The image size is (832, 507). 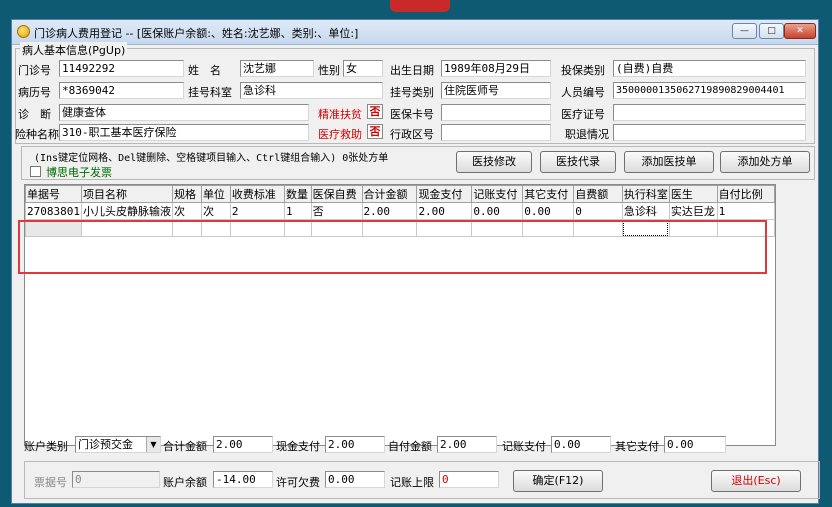 I want to click on table-cell: 实达巨龙, so click(x=693, y=211).